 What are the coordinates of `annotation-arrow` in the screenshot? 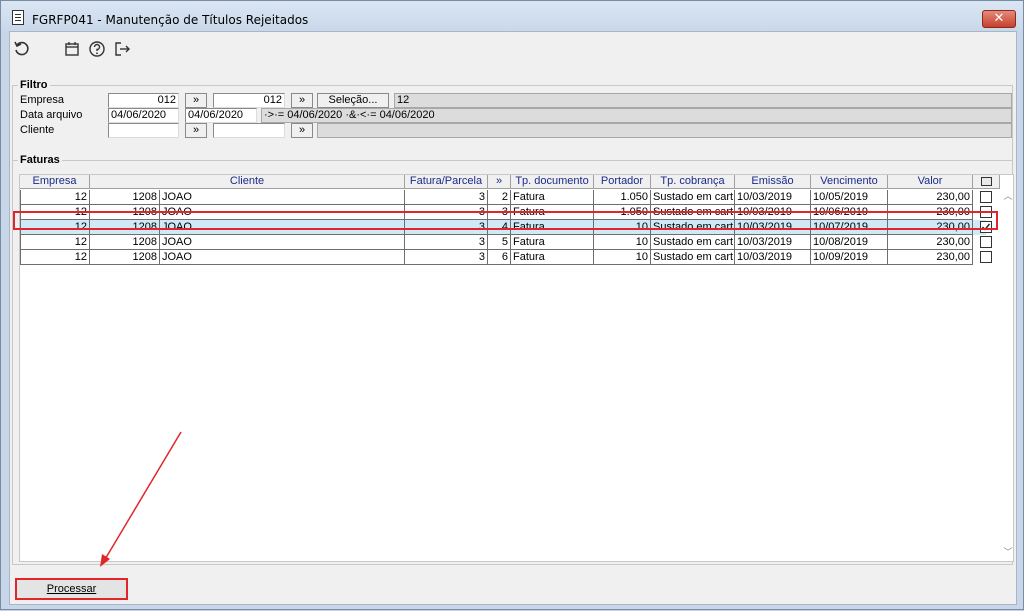 It's located at (141, 499).